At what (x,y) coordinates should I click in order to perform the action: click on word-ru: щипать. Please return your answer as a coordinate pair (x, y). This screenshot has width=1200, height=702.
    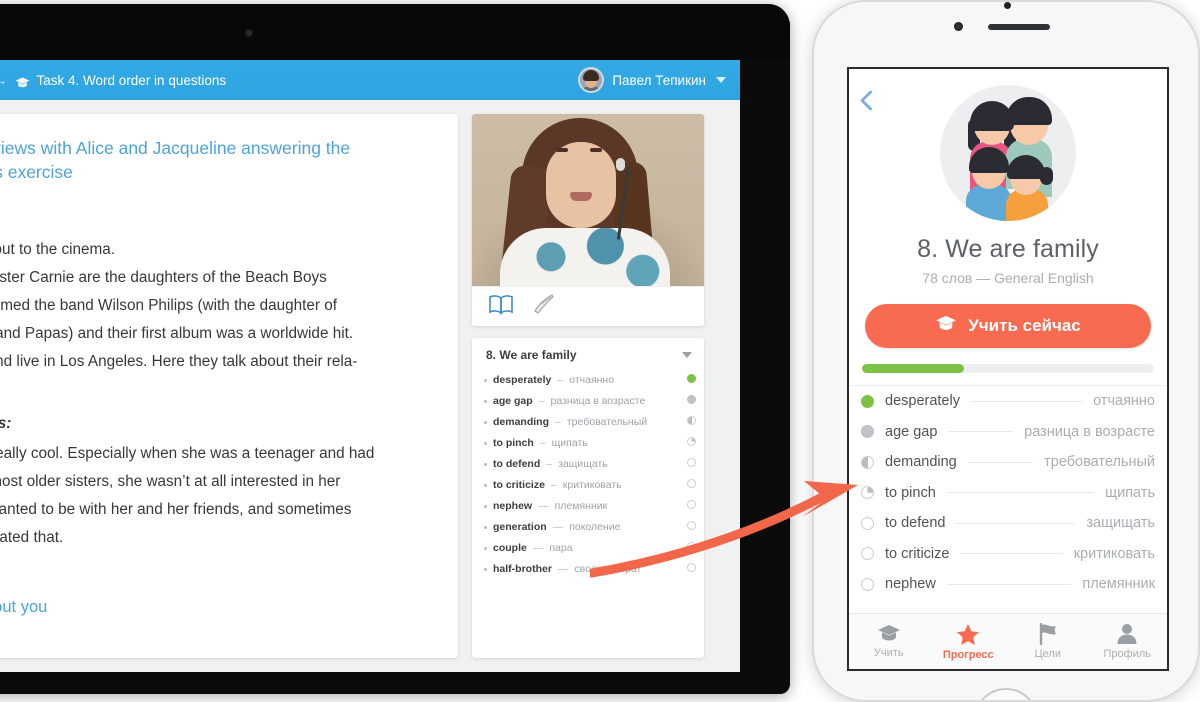
    Looking at the image, I should click on (569, 443).